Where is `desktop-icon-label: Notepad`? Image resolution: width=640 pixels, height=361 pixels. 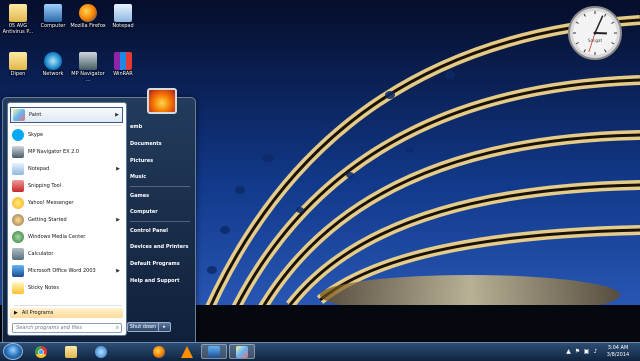 desktop-icon-label: Notepad is located at coordinates (123, 26).